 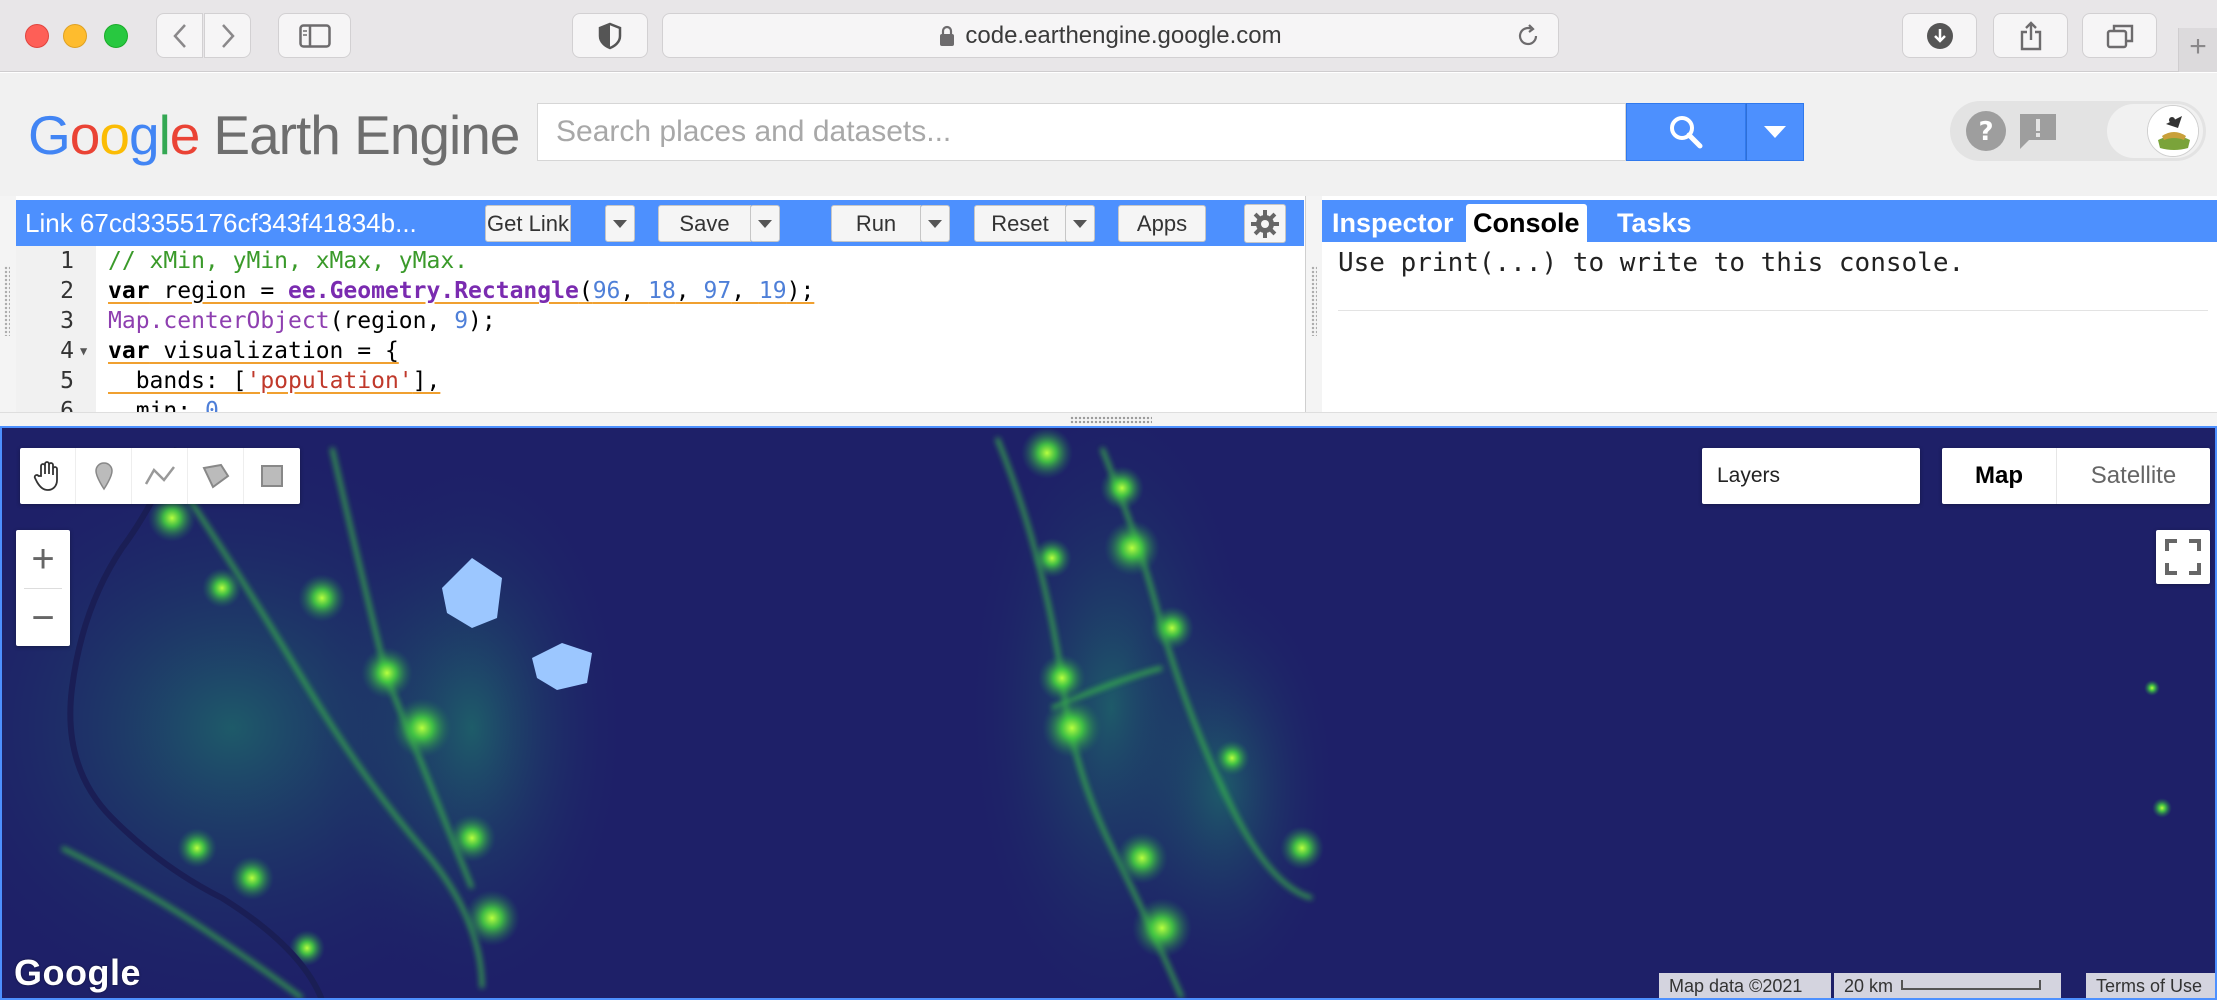 I want to click on map-resize-handle, so click(x=1108, y=420).